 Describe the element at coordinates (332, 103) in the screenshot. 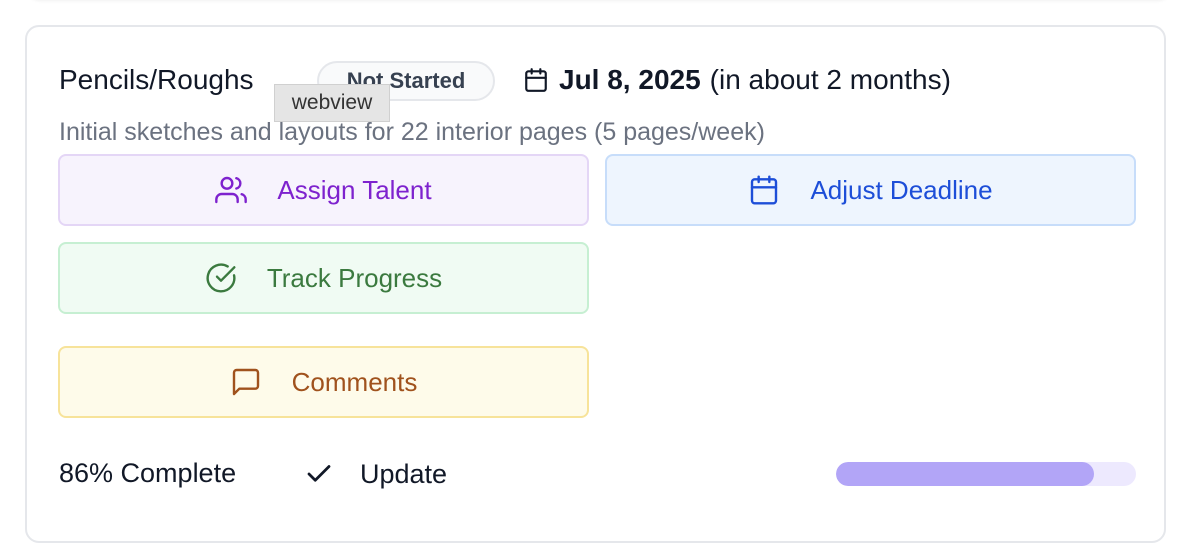

I see `tooltip: webview` at that location.